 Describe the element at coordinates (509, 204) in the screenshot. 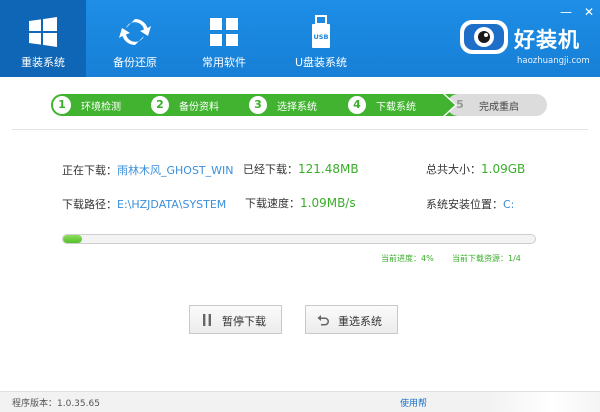

I see `install-value: C:` at that location.